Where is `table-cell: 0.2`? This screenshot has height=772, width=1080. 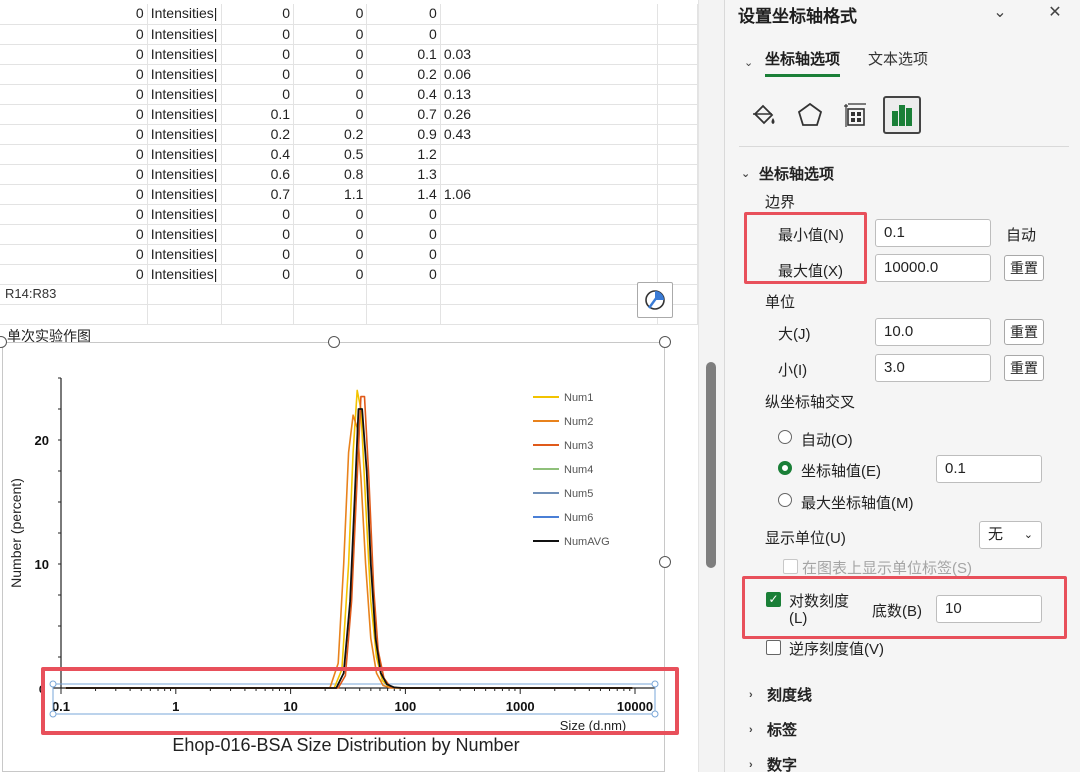 table-cell: 0.2 is located at coordinates (403, 74).